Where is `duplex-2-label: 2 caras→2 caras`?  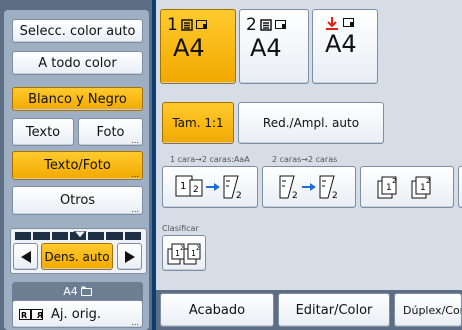 duplex-2-label: 2 caras→2 caras is located at coordinates (305, 159).